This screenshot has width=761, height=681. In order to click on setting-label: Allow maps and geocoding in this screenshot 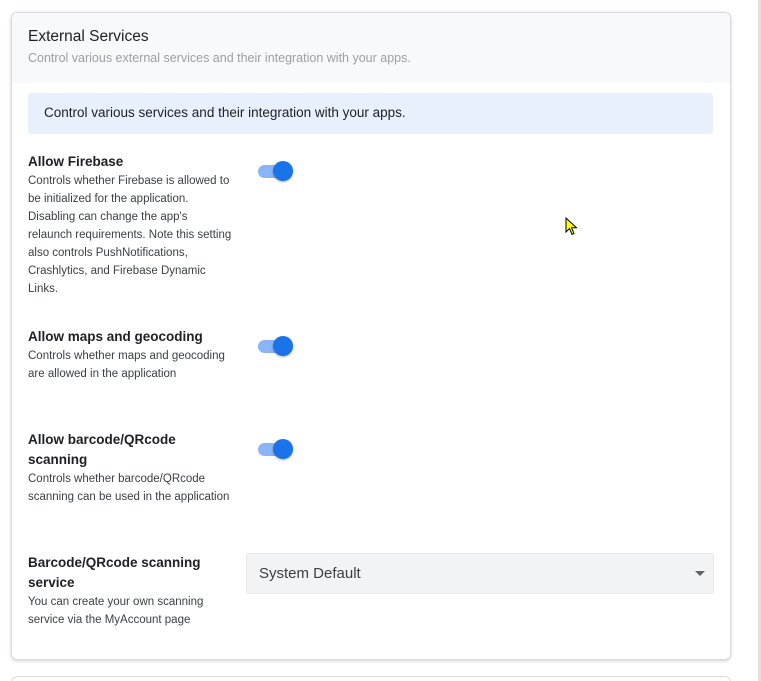, I will do `click(115, 336)`.